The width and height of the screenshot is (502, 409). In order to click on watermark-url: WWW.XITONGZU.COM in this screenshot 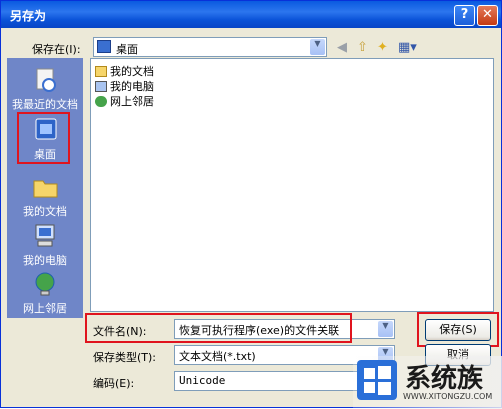, I will do `click(448, 396)`.